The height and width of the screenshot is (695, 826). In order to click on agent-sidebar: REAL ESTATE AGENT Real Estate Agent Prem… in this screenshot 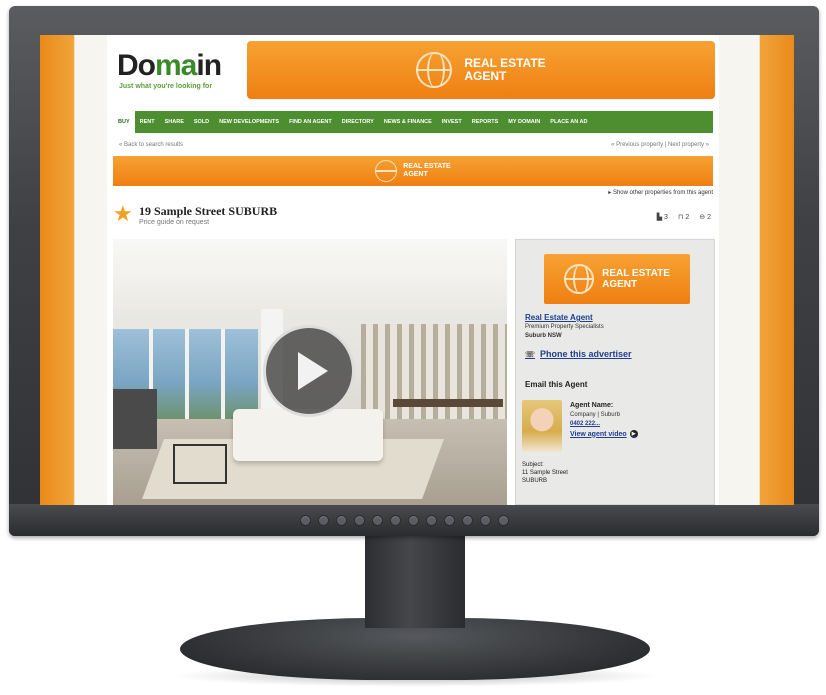, I will do `click(615, 372)`.